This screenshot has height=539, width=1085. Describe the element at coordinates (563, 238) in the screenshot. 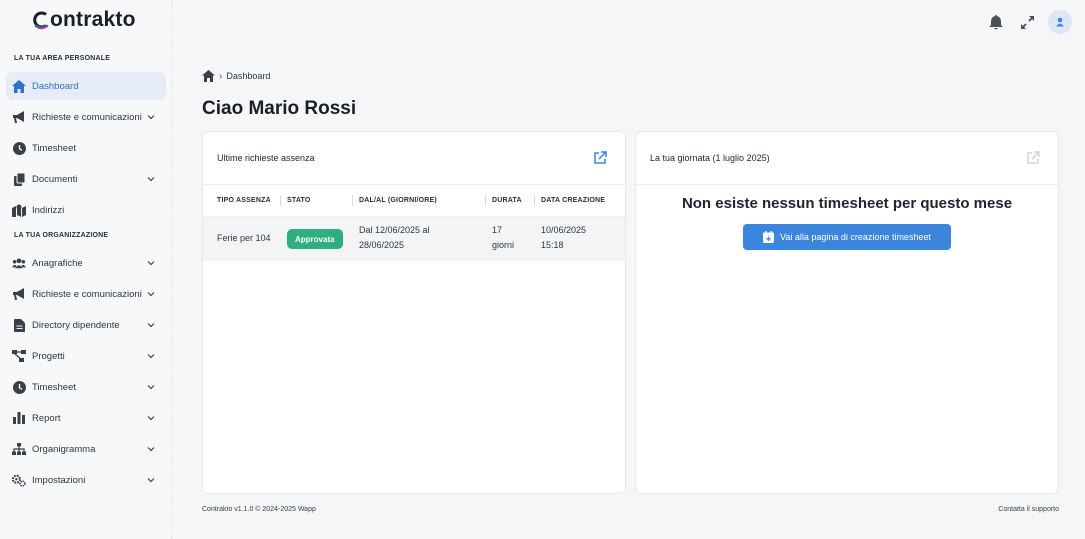

I see `cell-created: 10/06/2025 15:18` at that location.